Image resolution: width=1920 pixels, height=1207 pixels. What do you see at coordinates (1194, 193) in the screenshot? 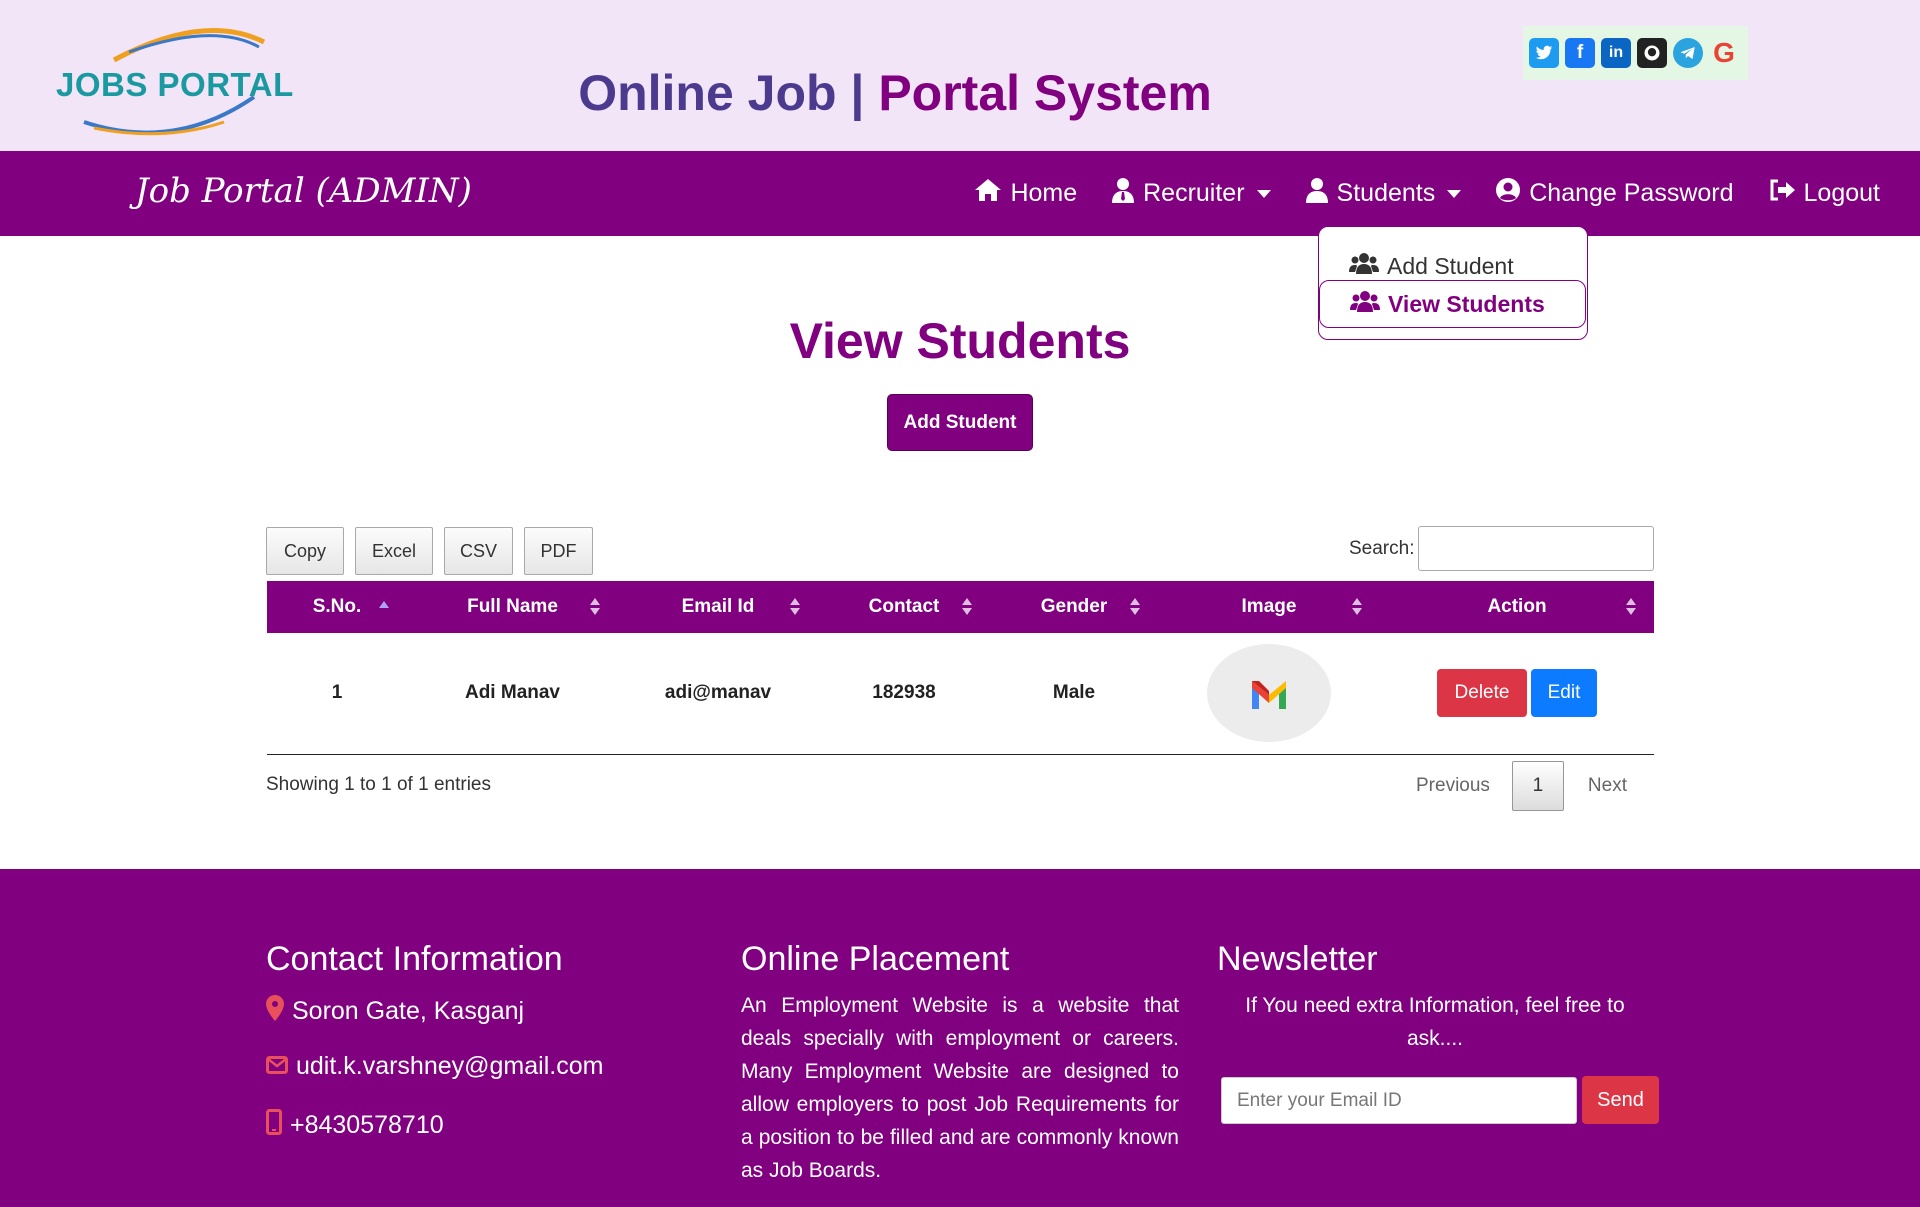
I see `nav-recruiter-label: Recruiter` at bounding box center [1194, 193].